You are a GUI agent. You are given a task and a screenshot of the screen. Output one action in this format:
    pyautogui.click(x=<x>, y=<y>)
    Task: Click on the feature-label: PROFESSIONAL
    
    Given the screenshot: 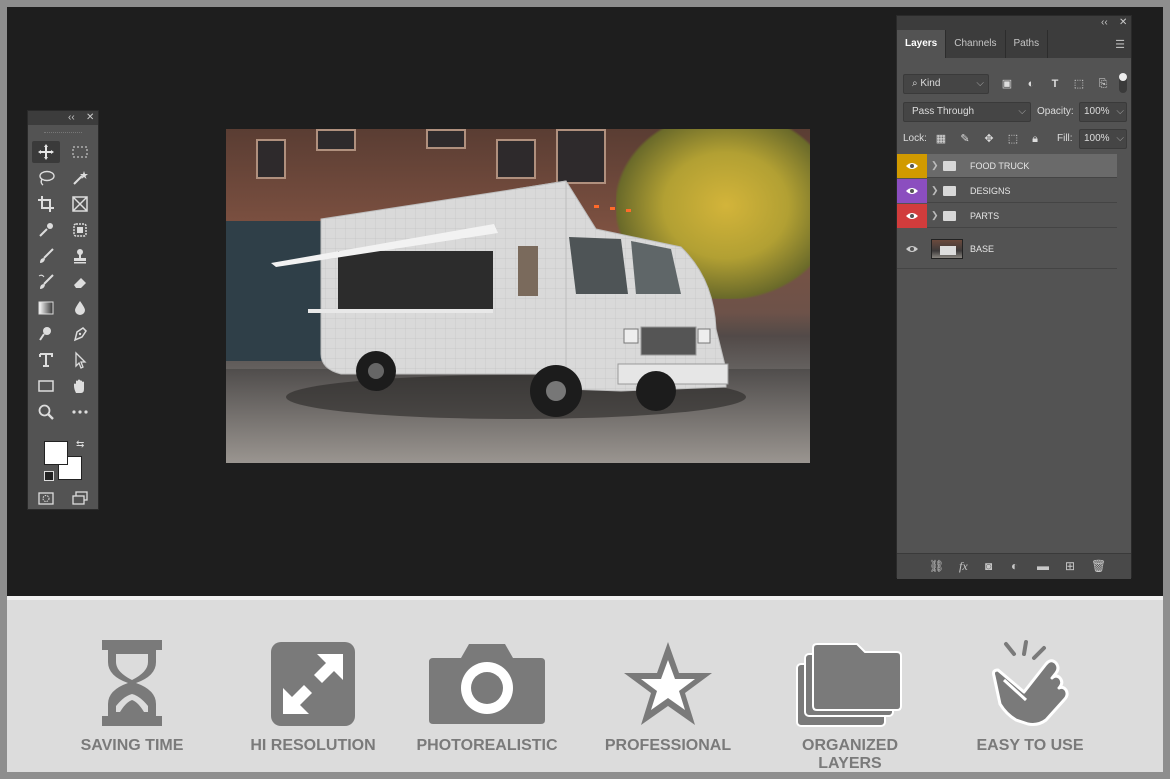 What is the action you would take?
    pyautogui.click(x=668, y=745)
    